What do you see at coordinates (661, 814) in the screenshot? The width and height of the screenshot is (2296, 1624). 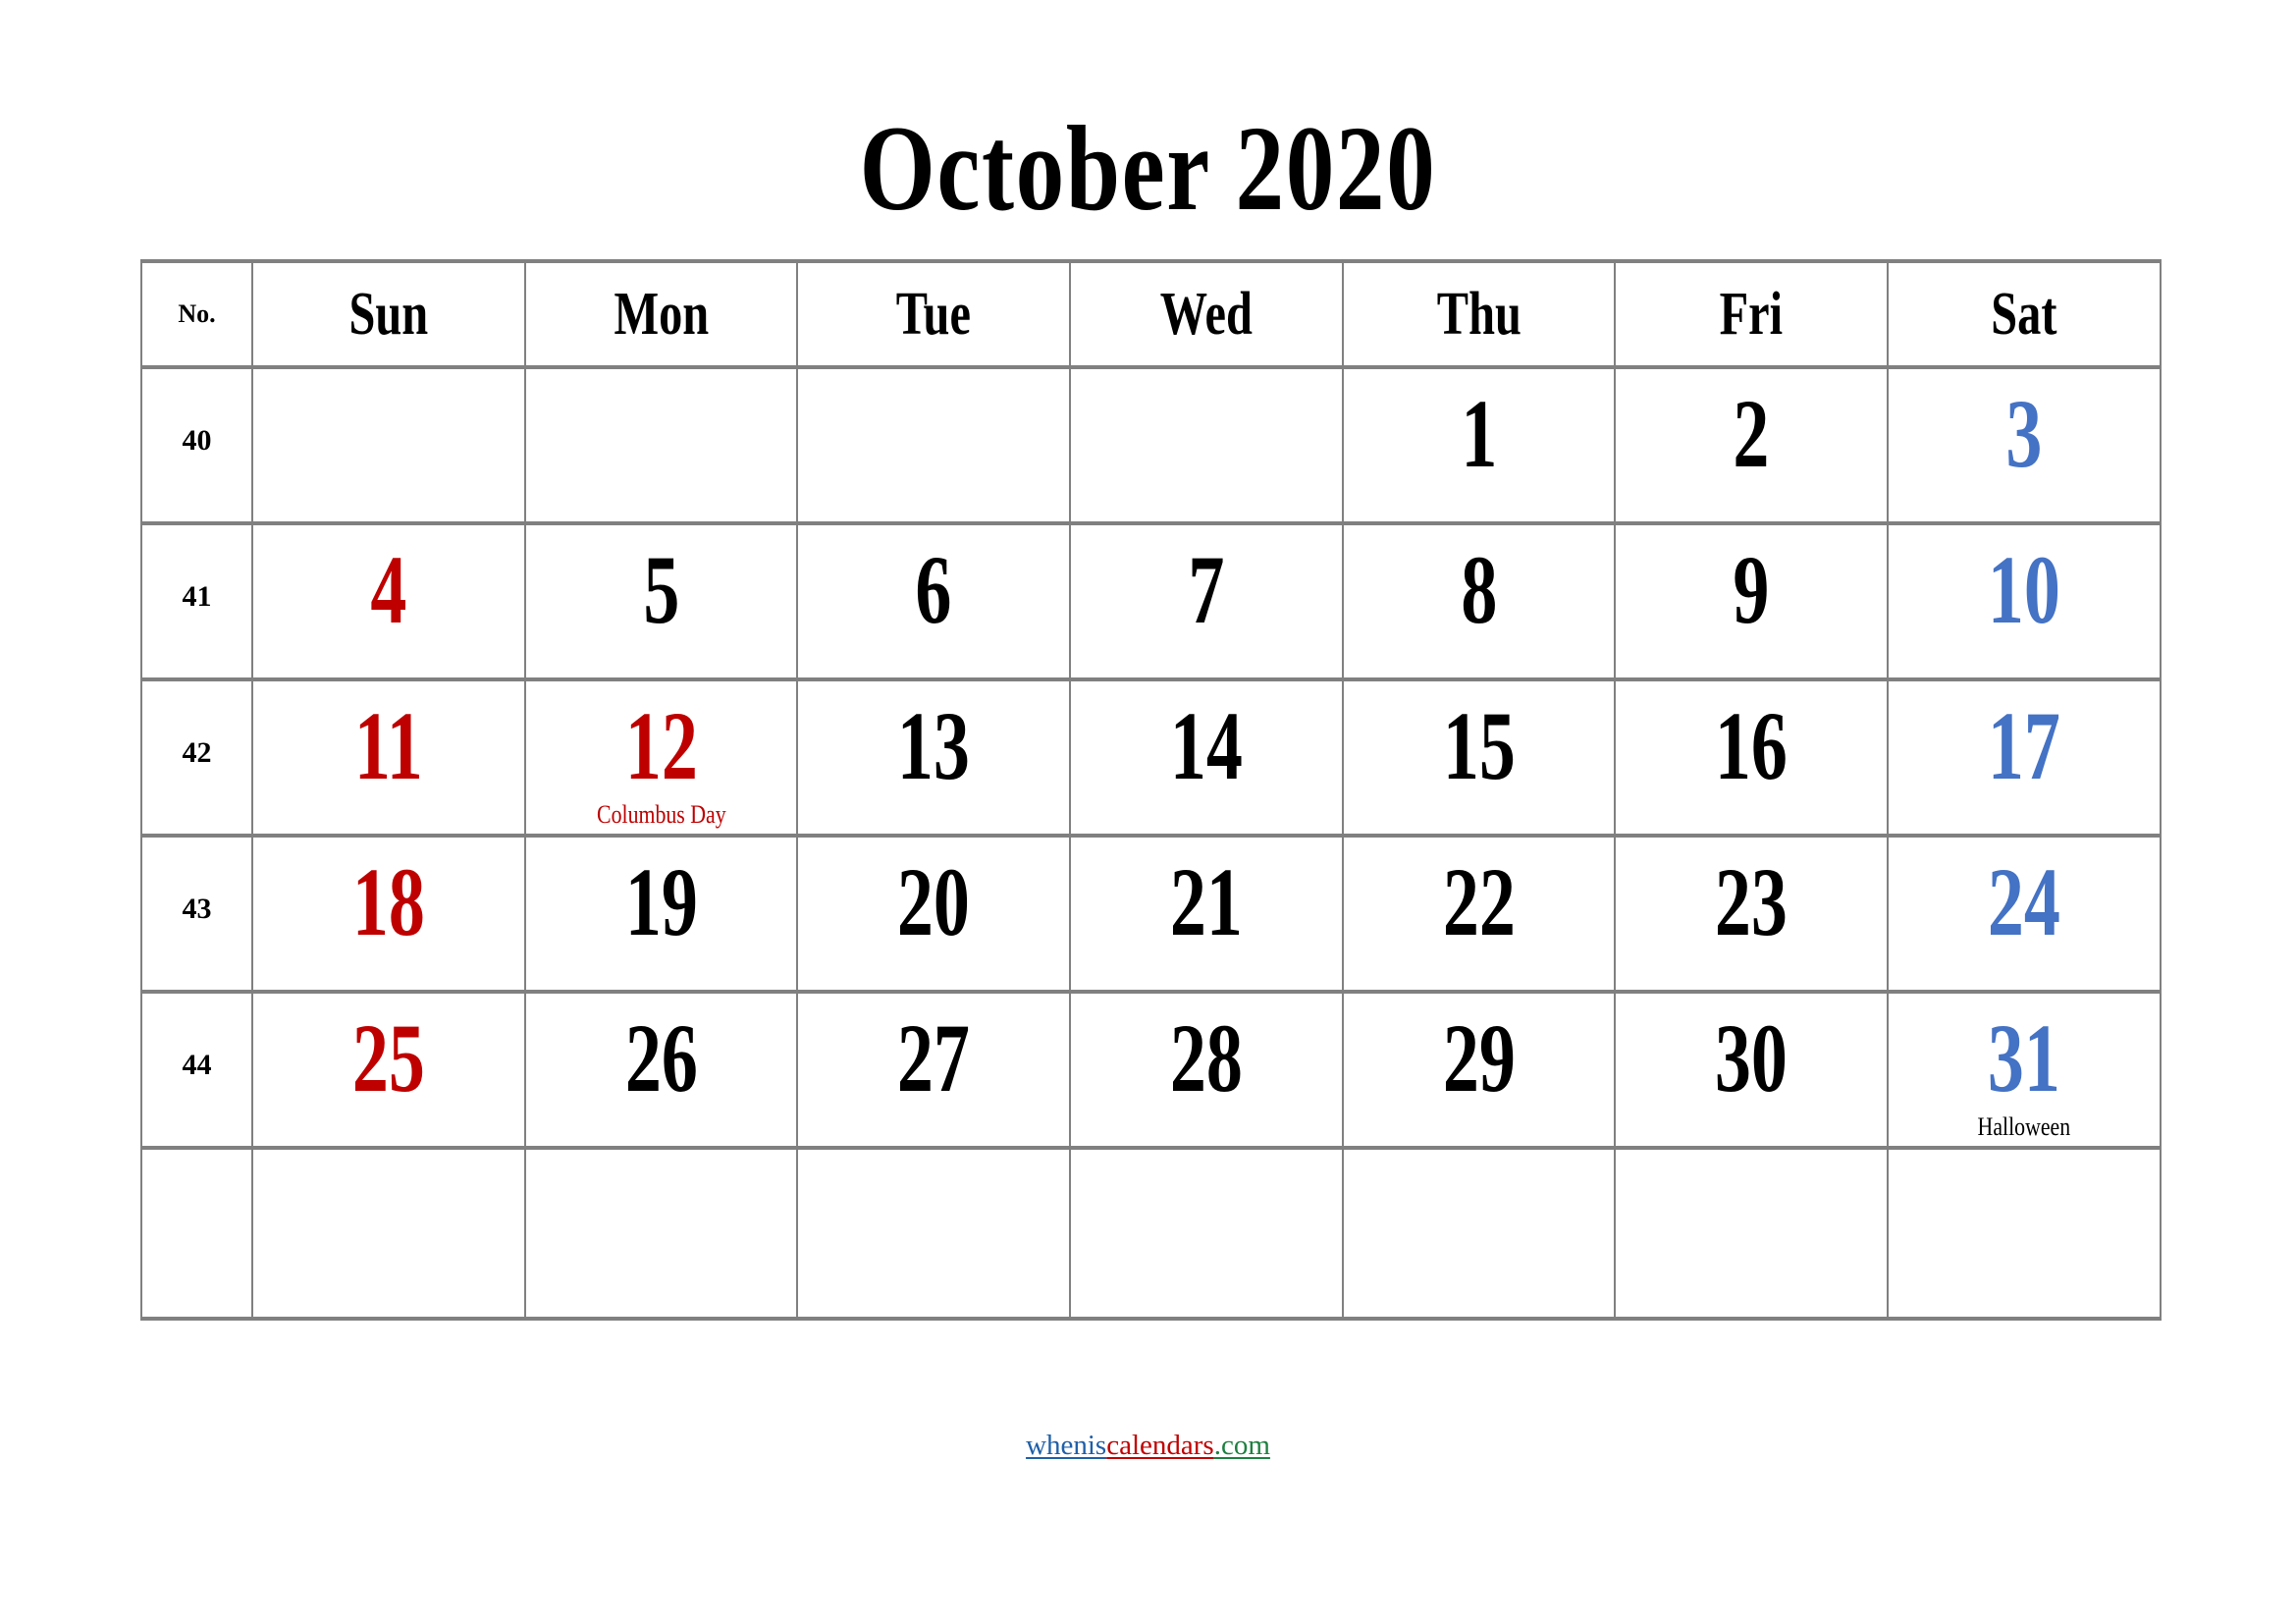 I see `holiday-label: Columbus Day` at bounding box center [661, 814].